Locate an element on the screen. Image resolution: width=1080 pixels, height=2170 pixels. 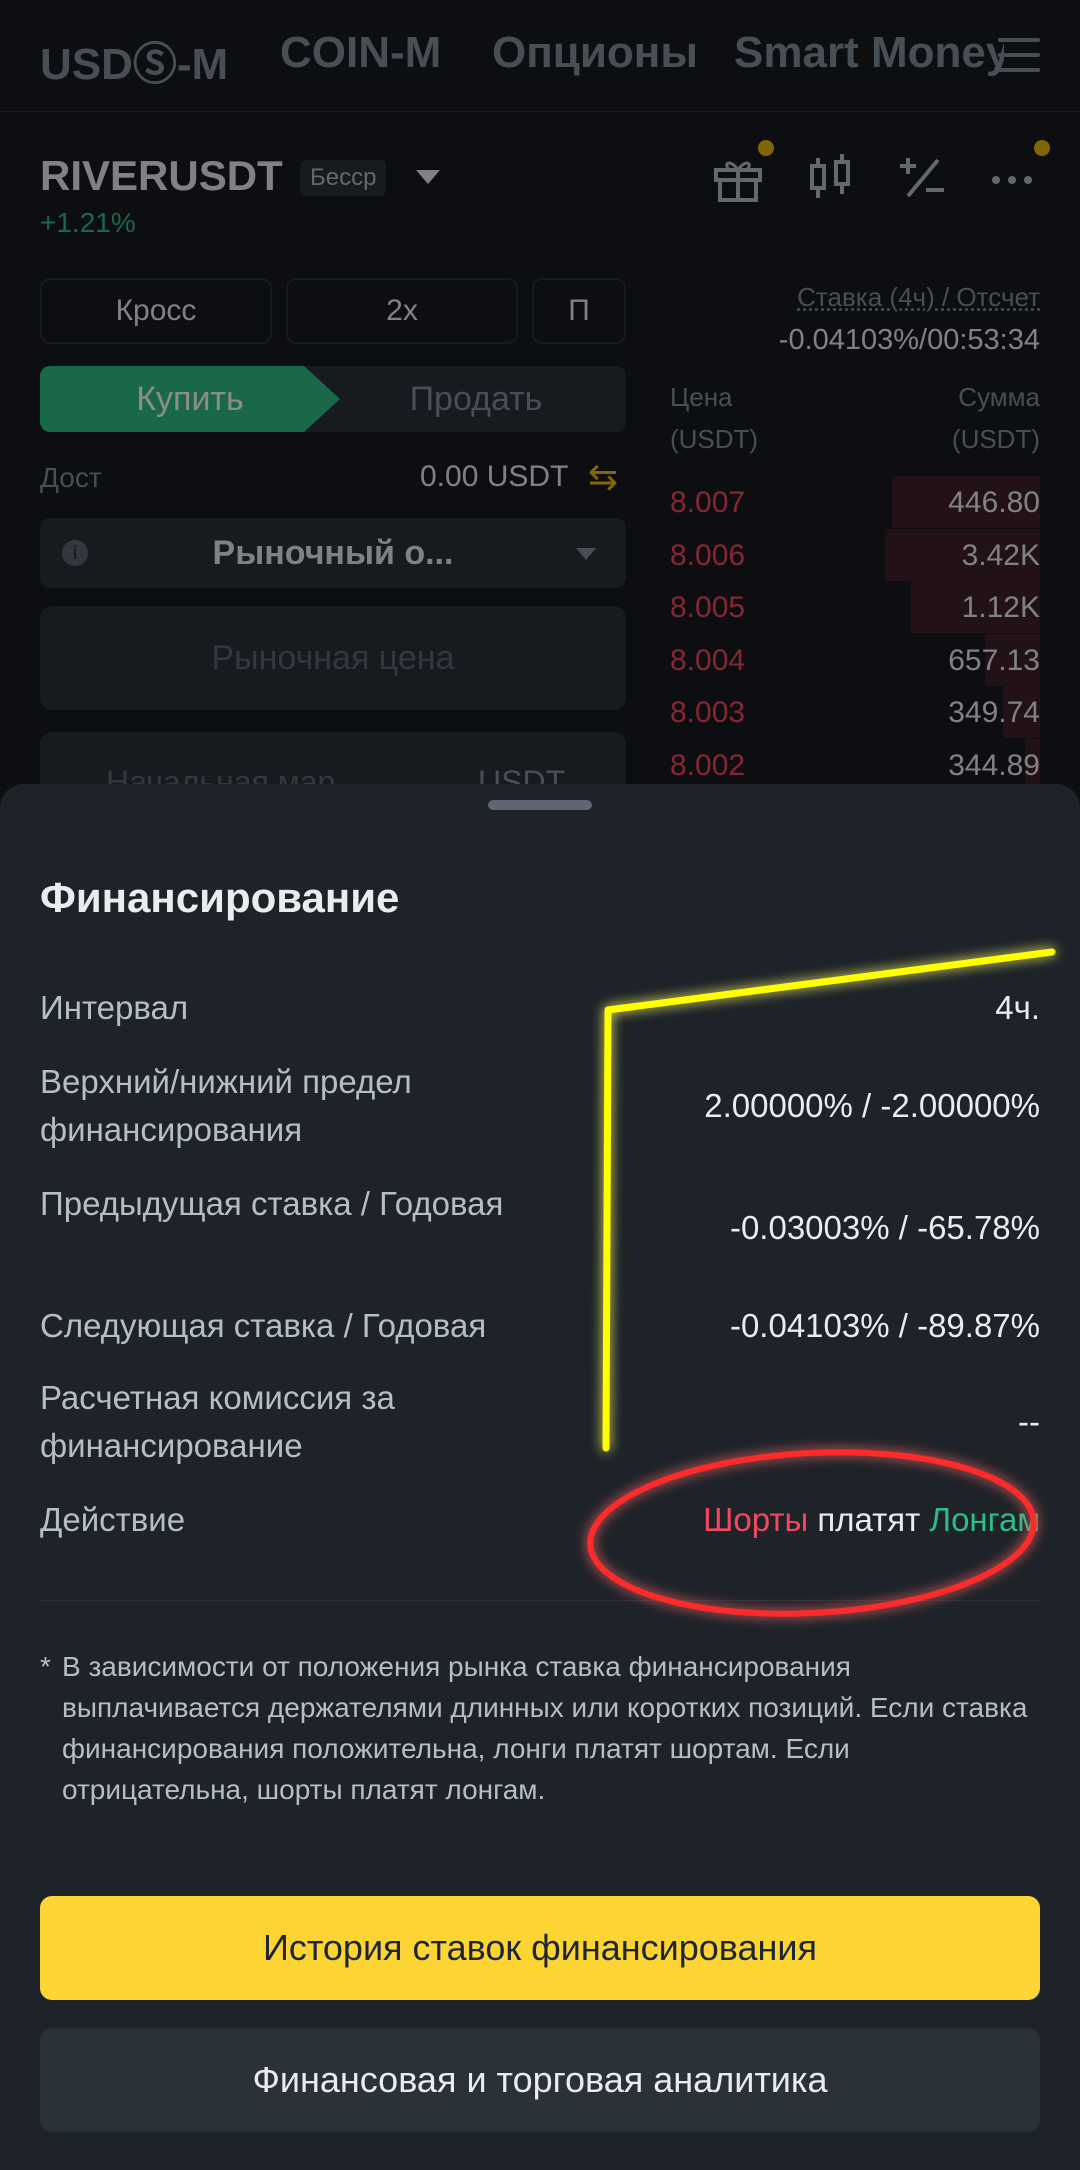
action-long: Лонгам is located at coordinates (984, 1519).